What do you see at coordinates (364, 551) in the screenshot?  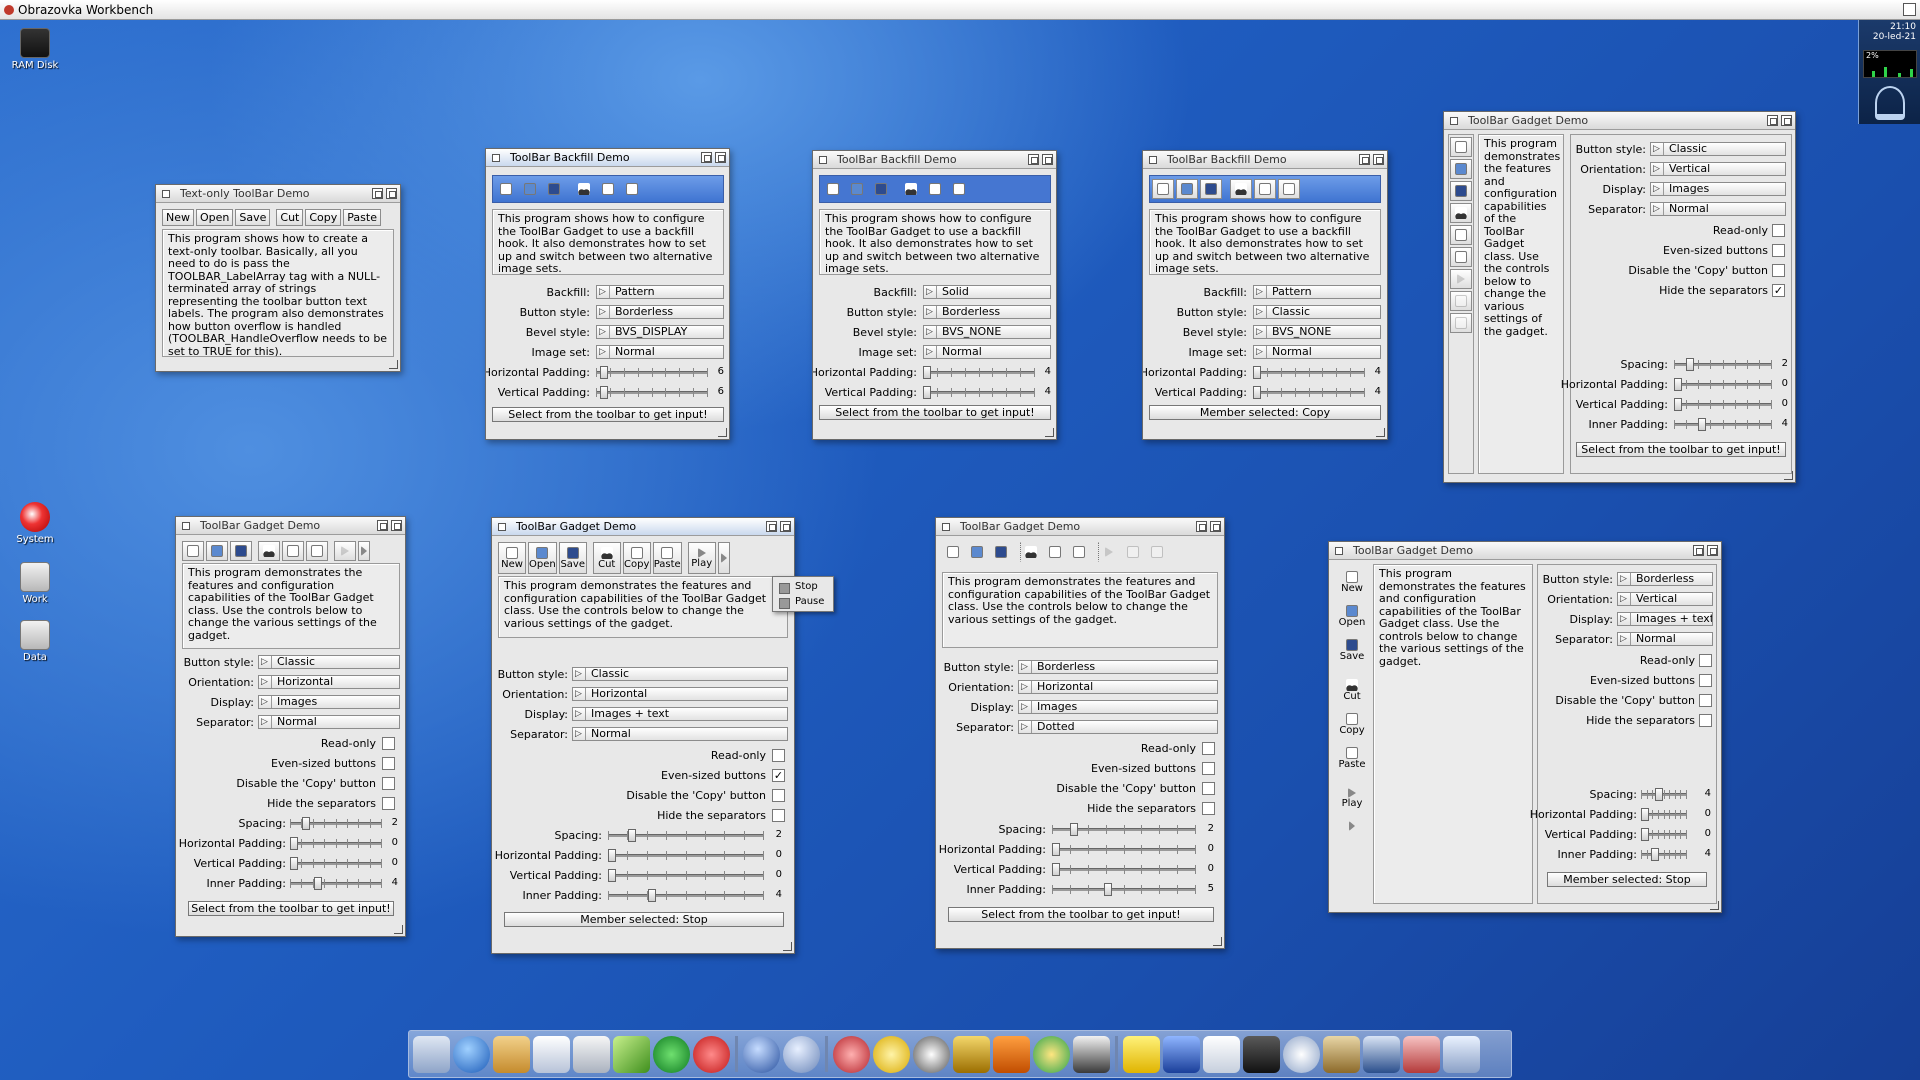 I see `toolbar-overflow-button` at bounding box center [364, 551].